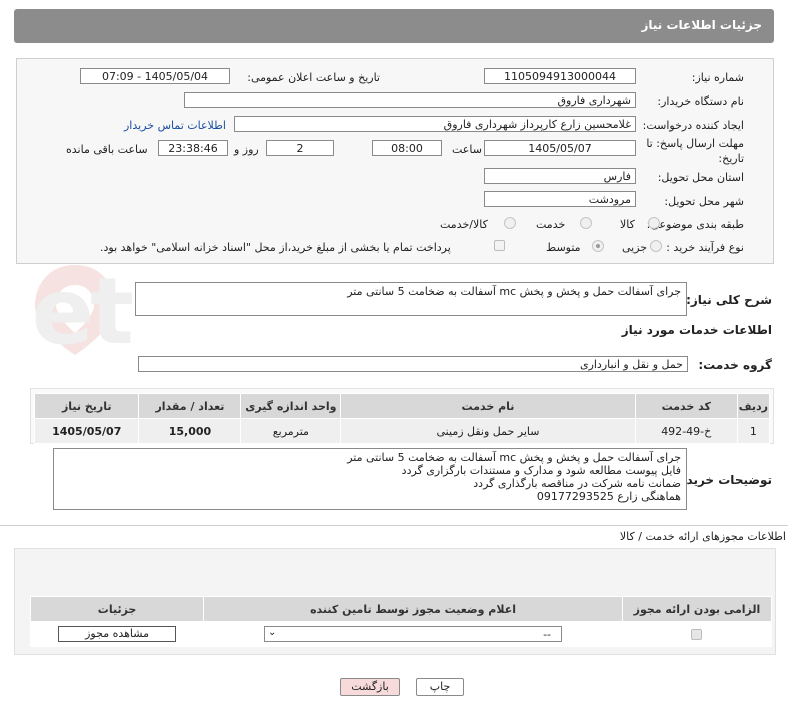  Describe the element at coordinates (435, 124) in the screenshot. I see `creator-field: غلامحسین زارع کارپرداز شهرداری فاروق` at that location.